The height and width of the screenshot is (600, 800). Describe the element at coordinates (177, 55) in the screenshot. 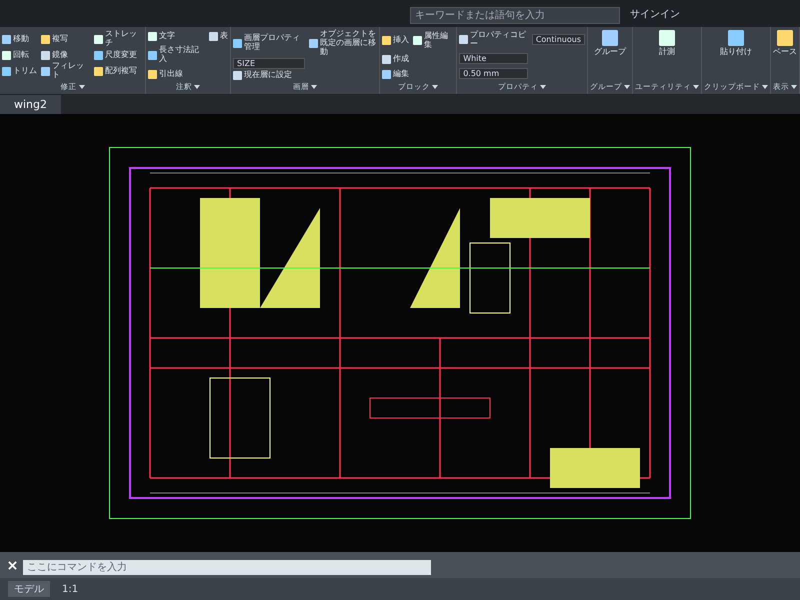

I see `ribbon-tool-button: 長さ寸法記入` at that location.